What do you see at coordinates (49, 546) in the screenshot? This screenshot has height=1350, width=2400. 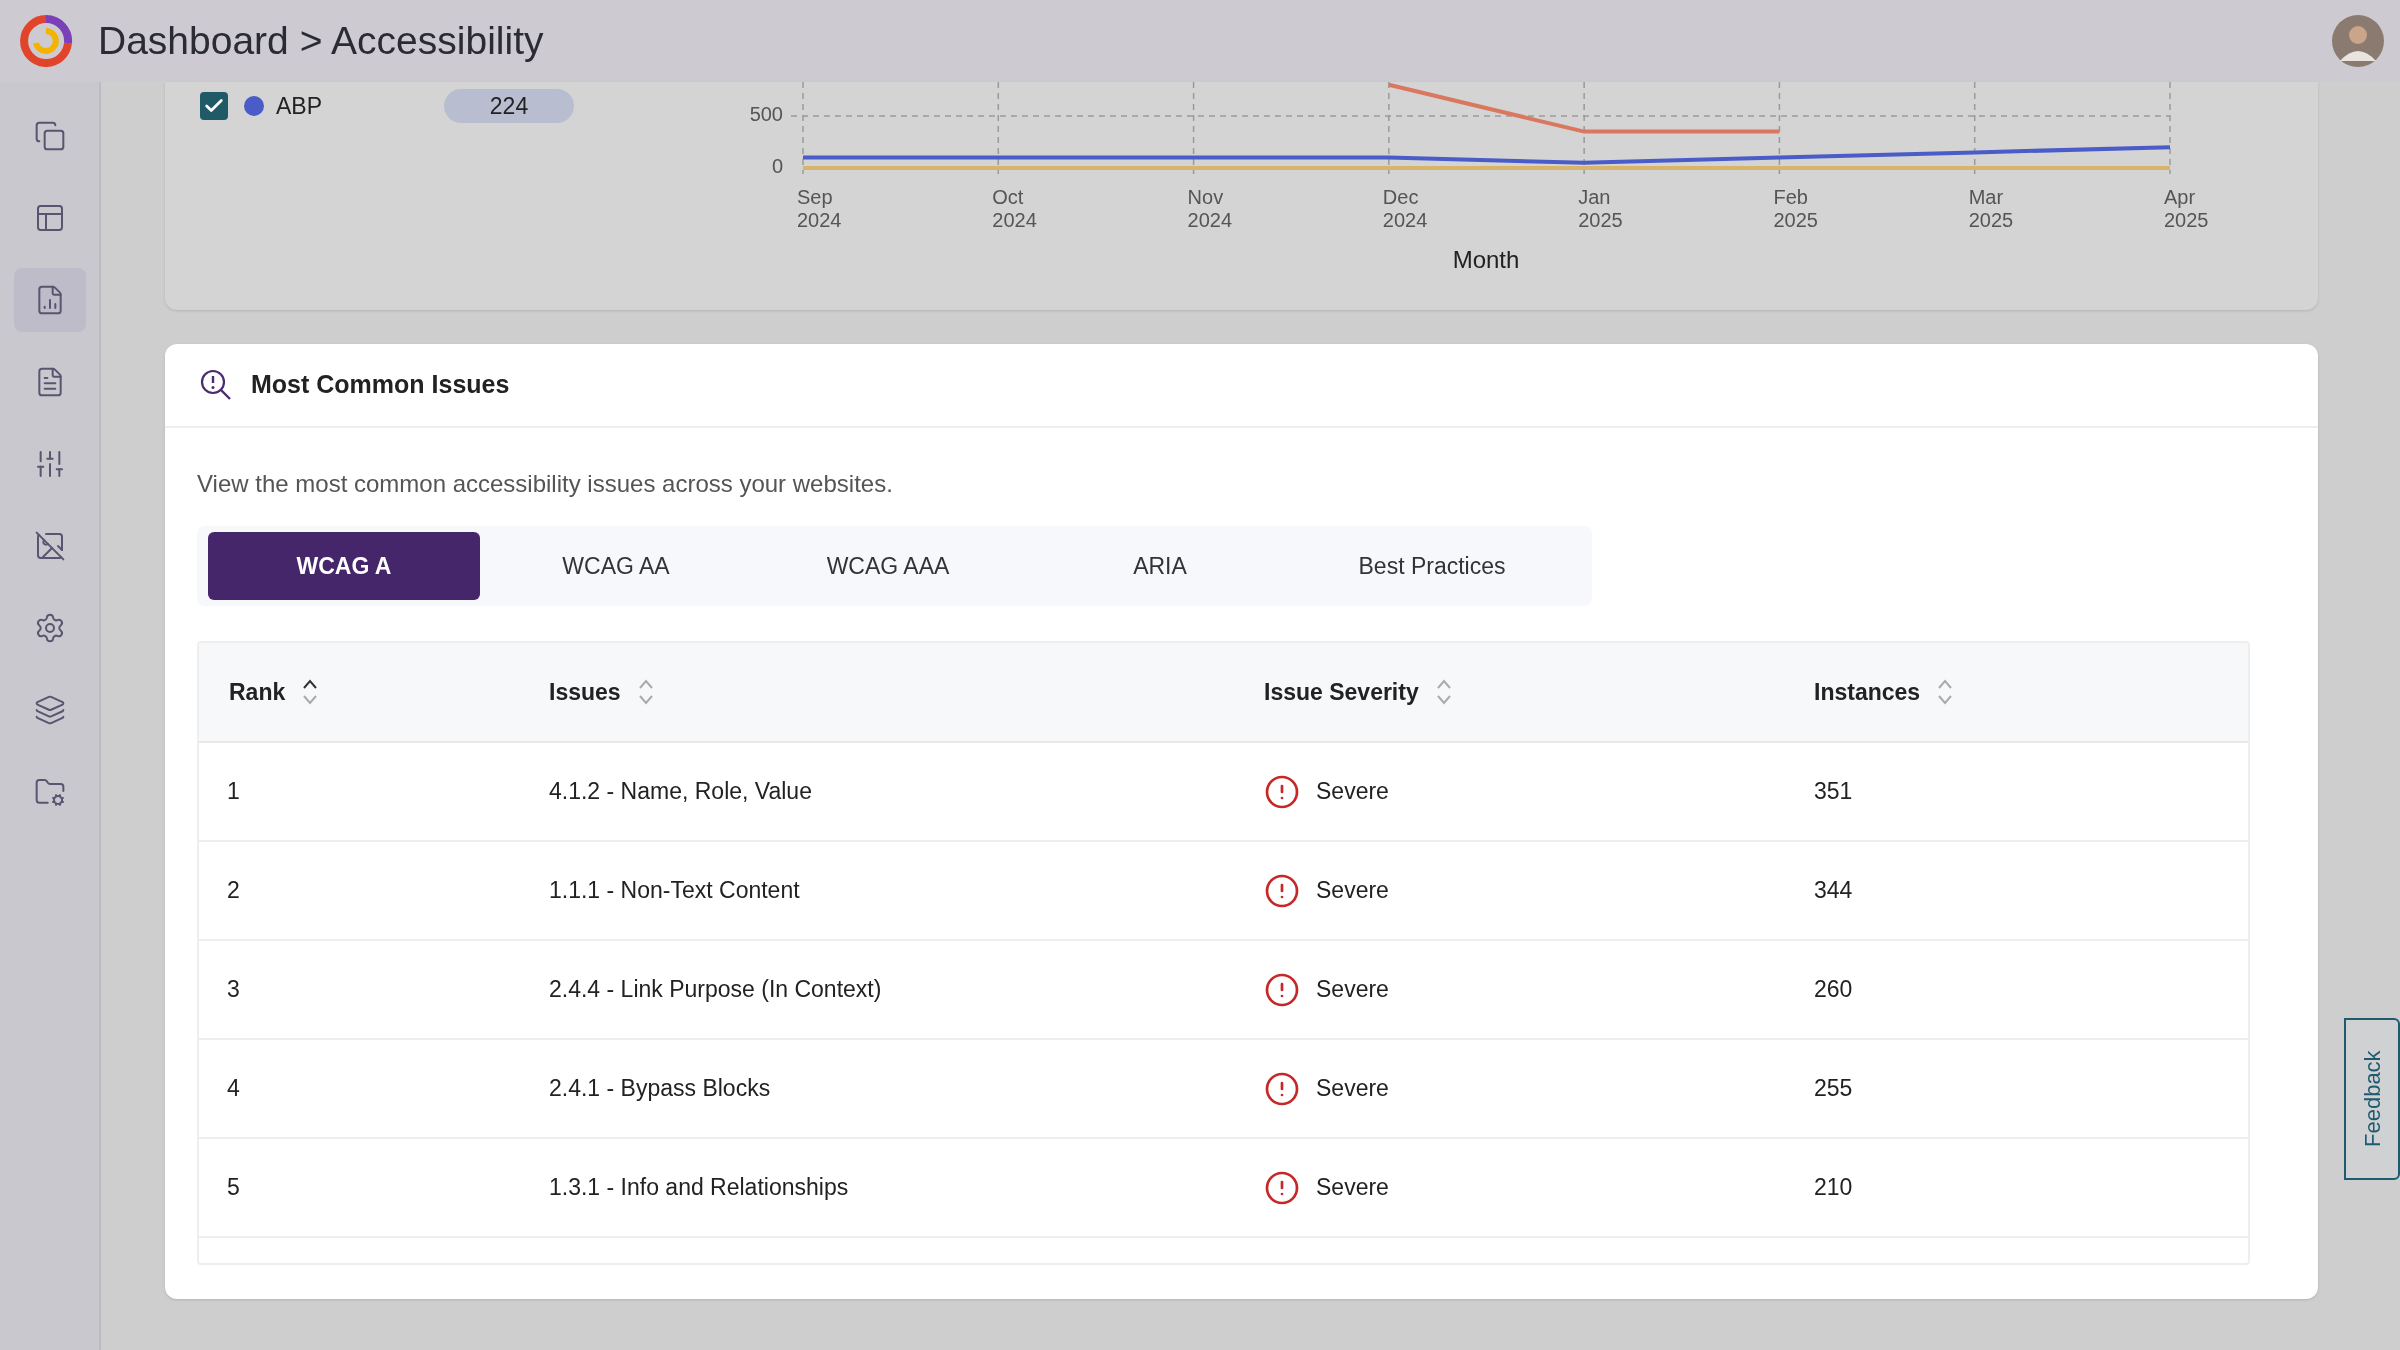 I see `crossed-image-icon` at bounding box center [49, 546].